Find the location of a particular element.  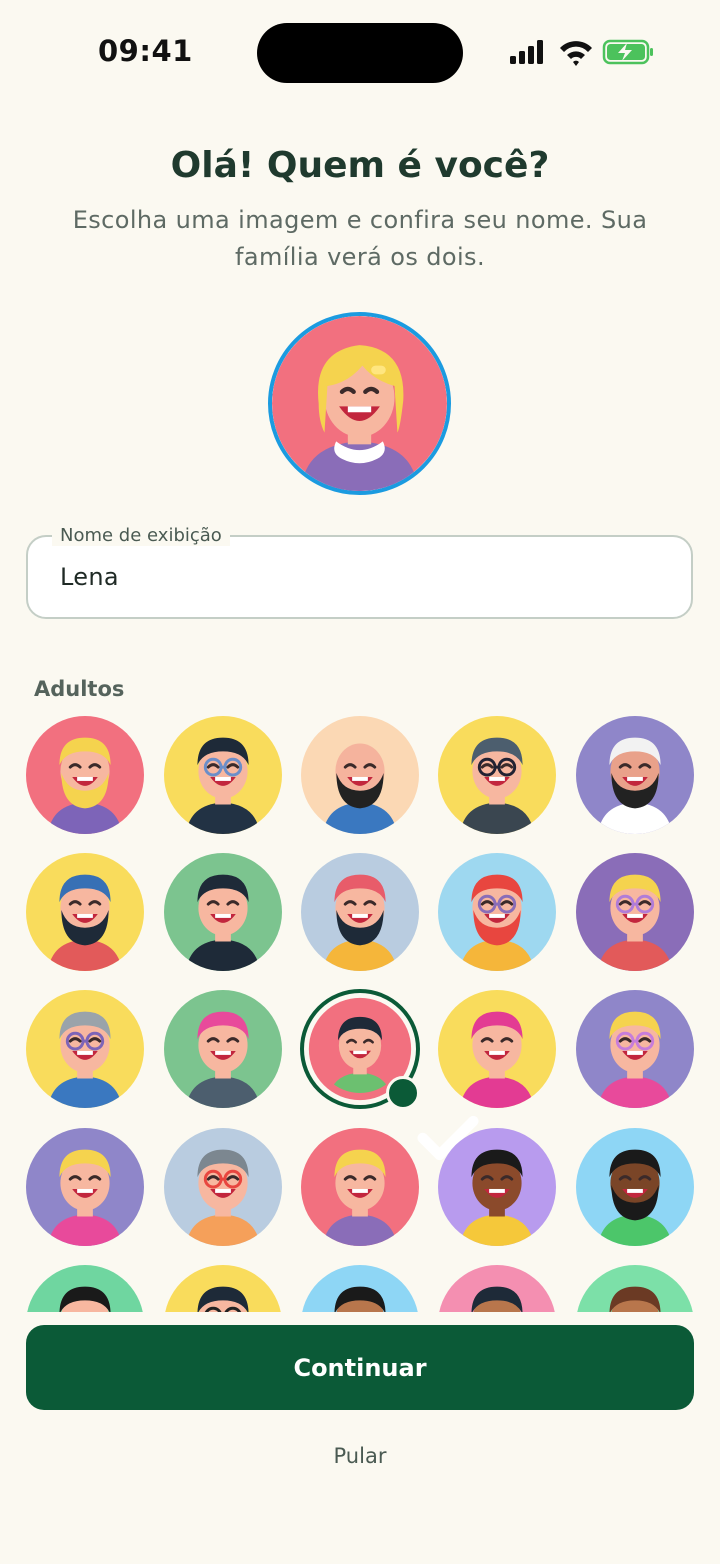

selected-avatar-preview is located at coordinates (359, 403).